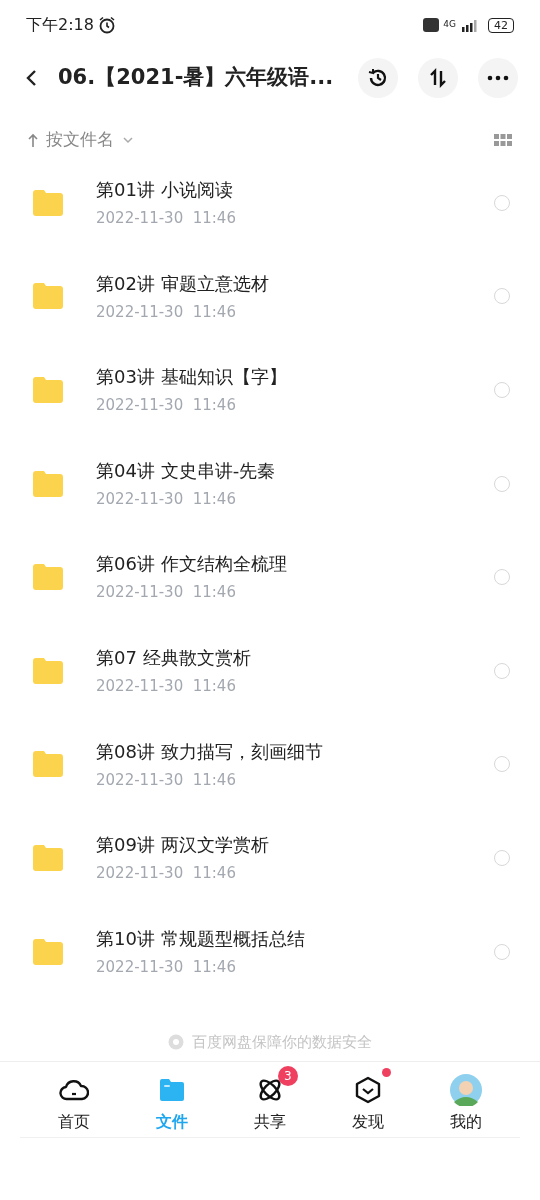 The image size is (540, 1200). I want to click on nav-tab: 我的, so click(466, 1099).